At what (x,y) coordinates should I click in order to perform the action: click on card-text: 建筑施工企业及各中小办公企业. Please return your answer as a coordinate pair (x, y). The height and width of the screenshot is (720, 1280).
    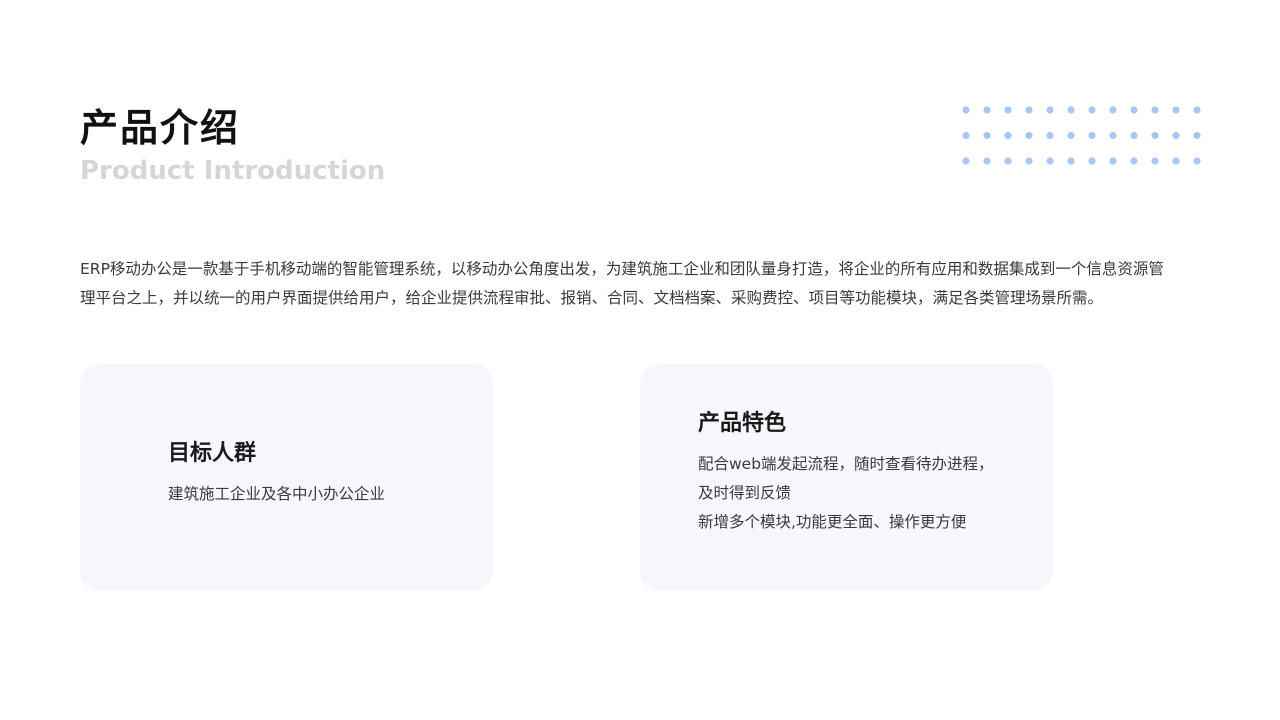
    Looking at the image, I should click on (276, 494).